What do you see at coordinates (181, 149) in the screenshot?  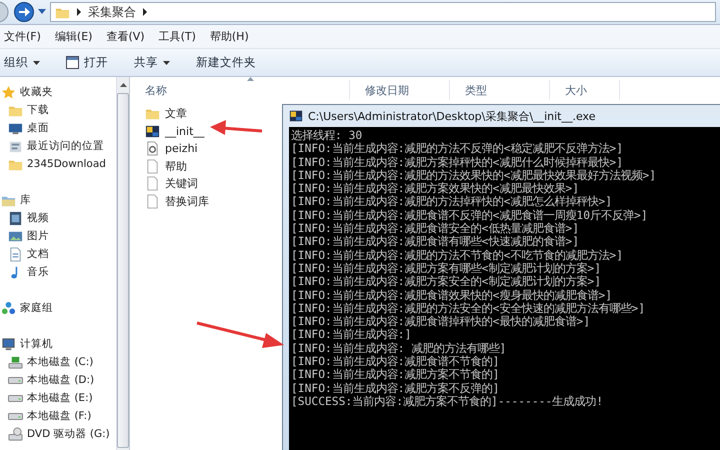 I see `file-name: peizhi` at bounding box center [181, 149].